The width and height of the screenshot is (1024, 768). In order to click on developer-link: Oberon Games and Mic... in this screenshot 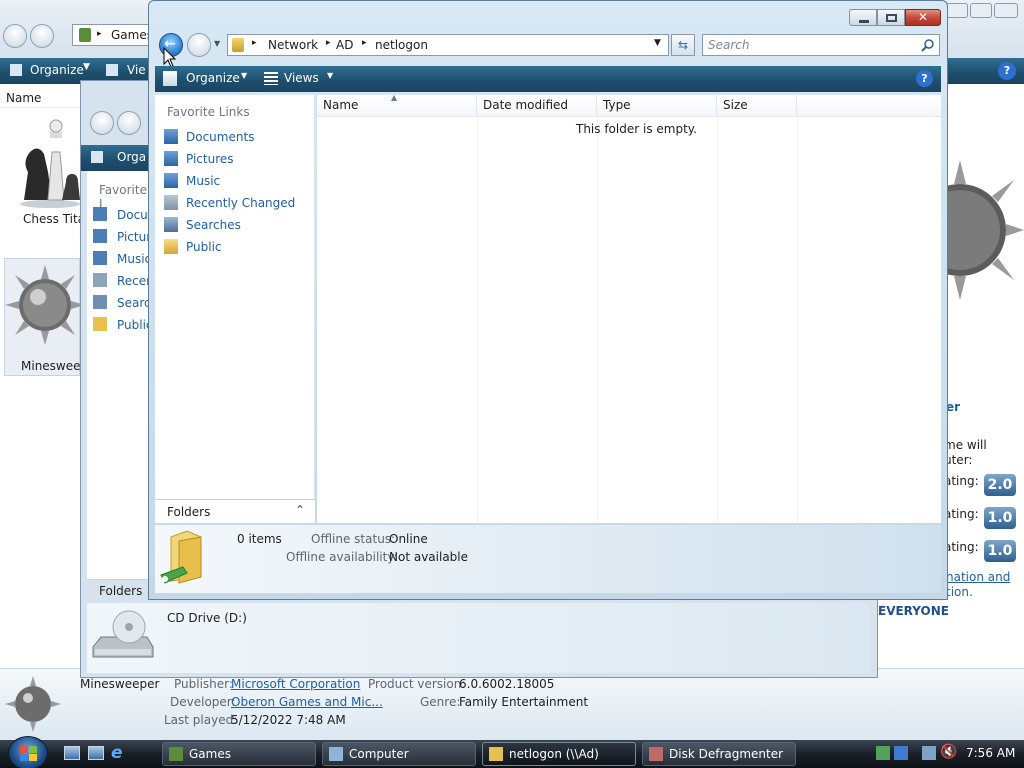, I will do `click(307, 702)`.